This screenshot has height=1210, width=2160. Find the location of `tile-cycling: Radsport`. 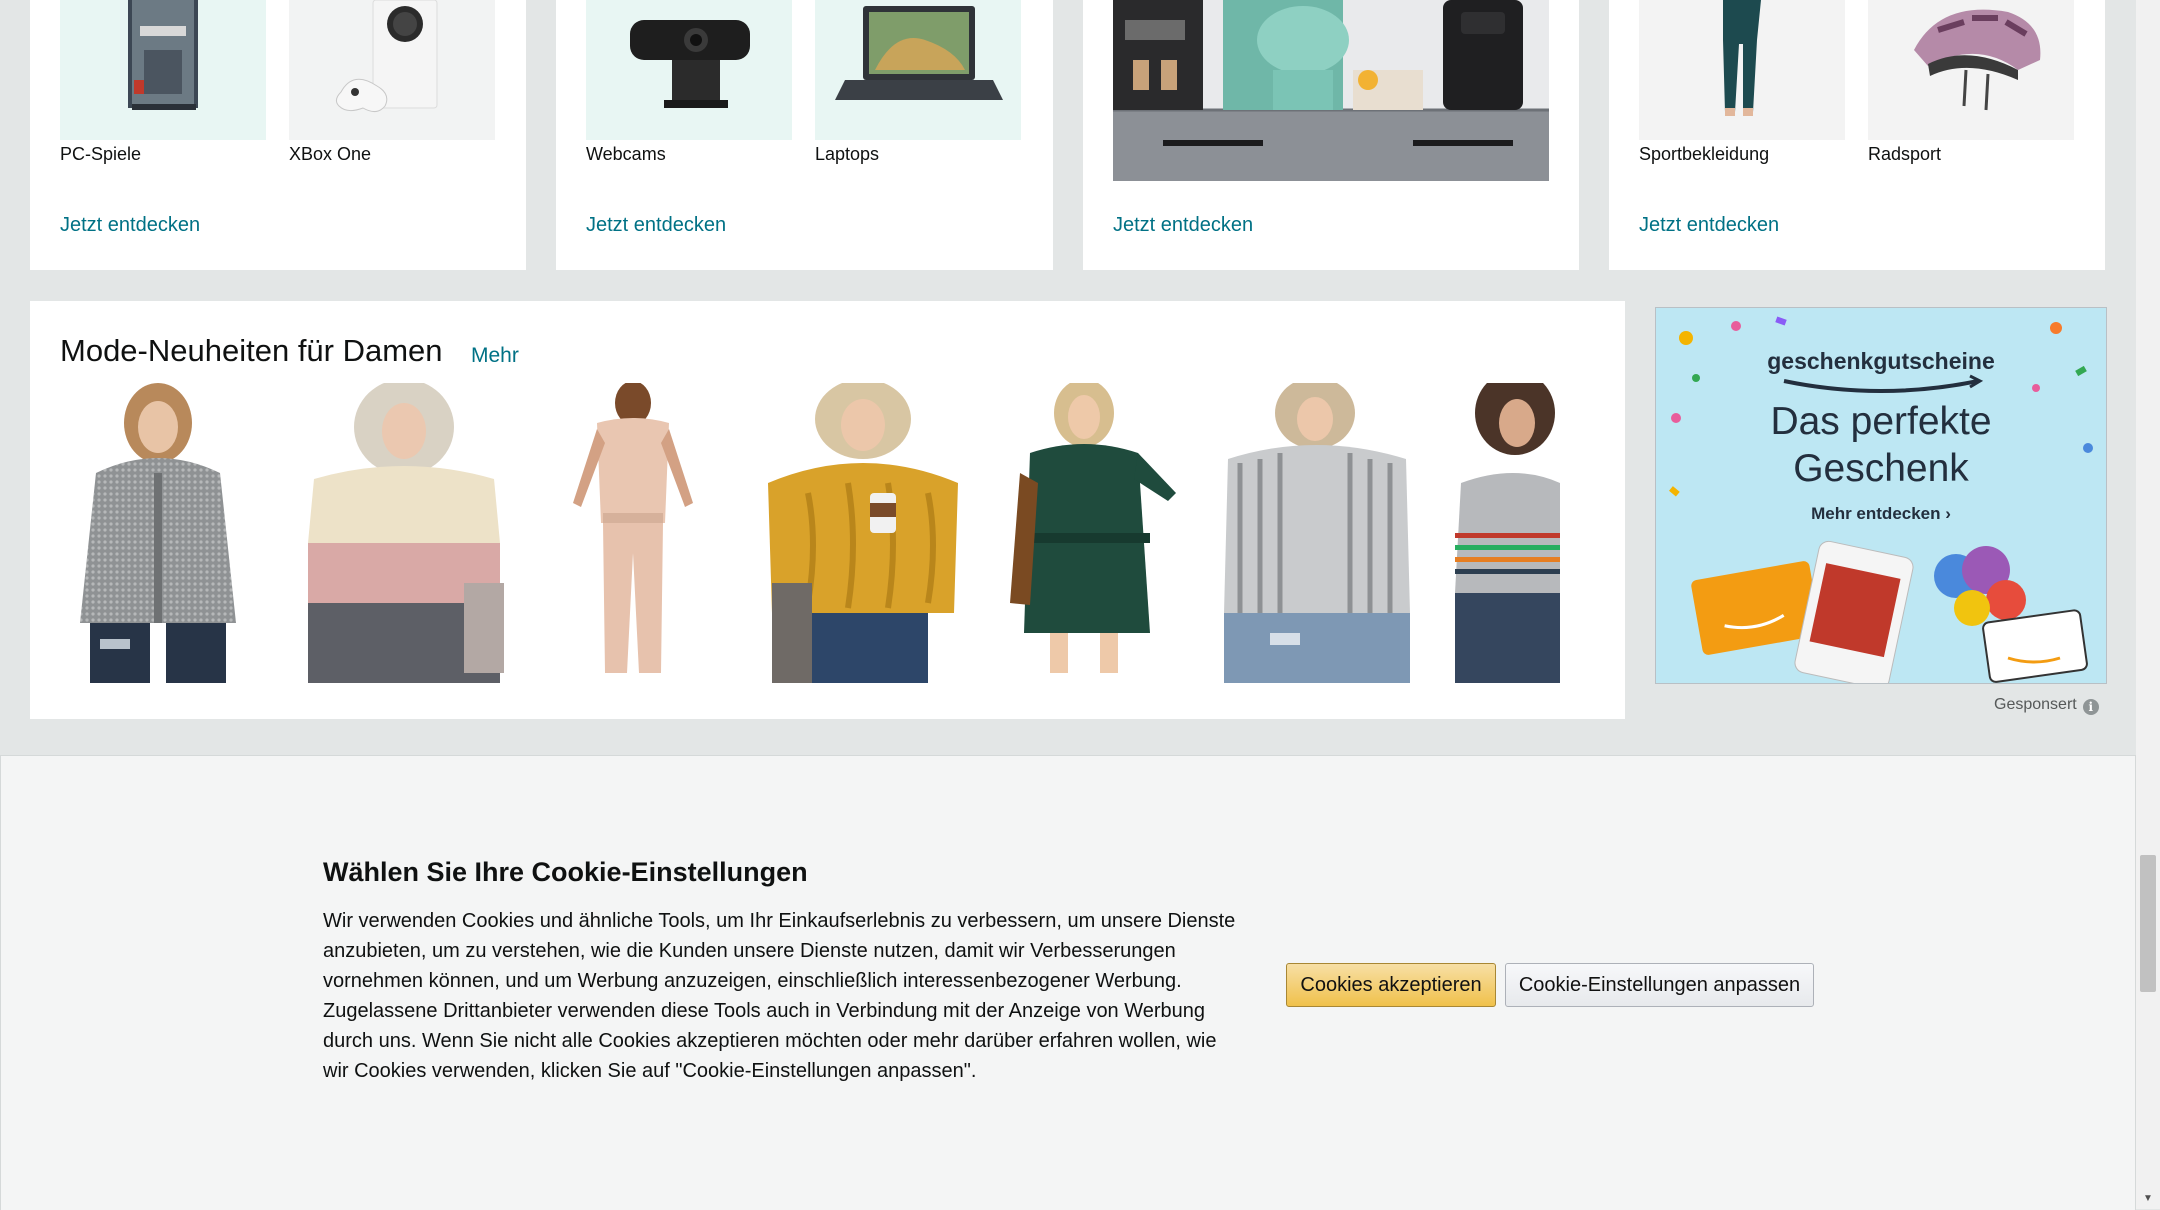

tile-cycling: Radsport is located at coordinates (1971, 82).